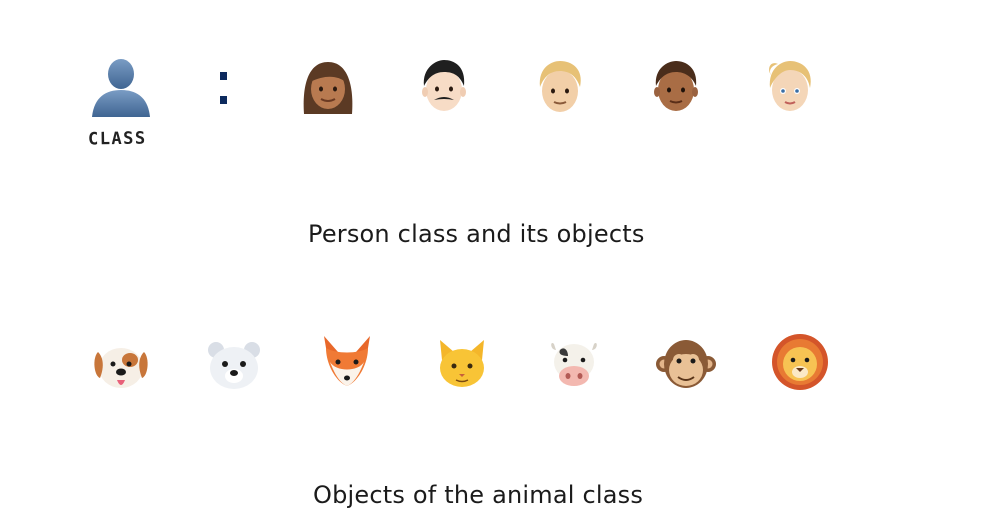 This screenshot has height=526, width=991. I want to click on animal-caption: Objects of the animal class, so click(478, 495).